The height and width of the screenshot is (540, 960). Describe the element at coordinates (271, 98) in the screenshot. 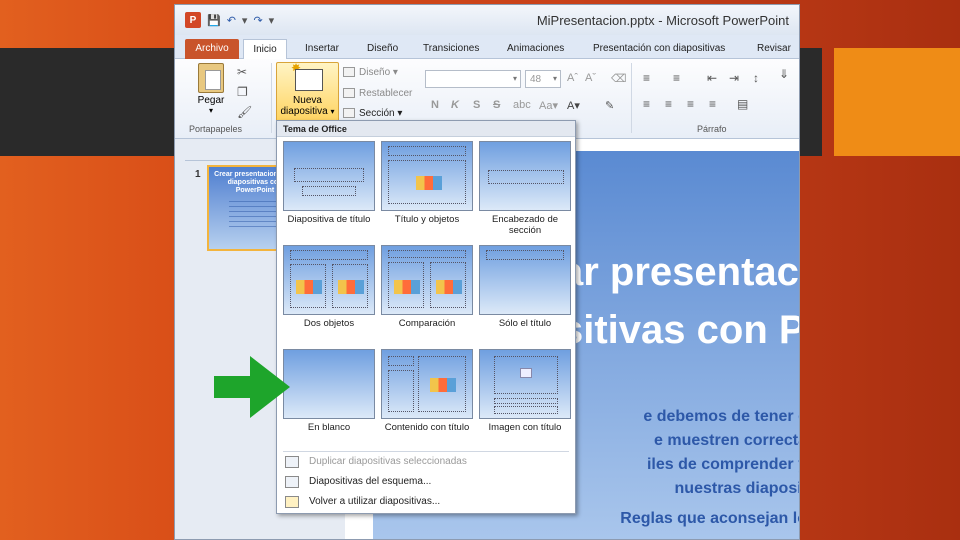

I see `group-divider` at that location.